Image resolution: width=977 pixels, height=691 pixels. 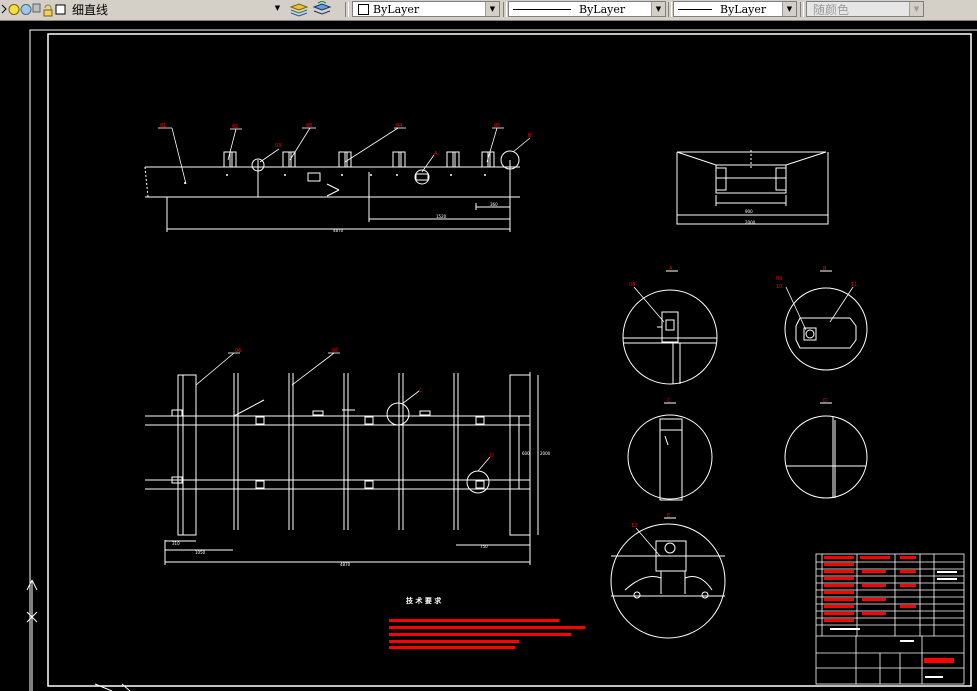 I want to click on top-elevation-view: 4870 1520 360, so click(x=332, y=191).